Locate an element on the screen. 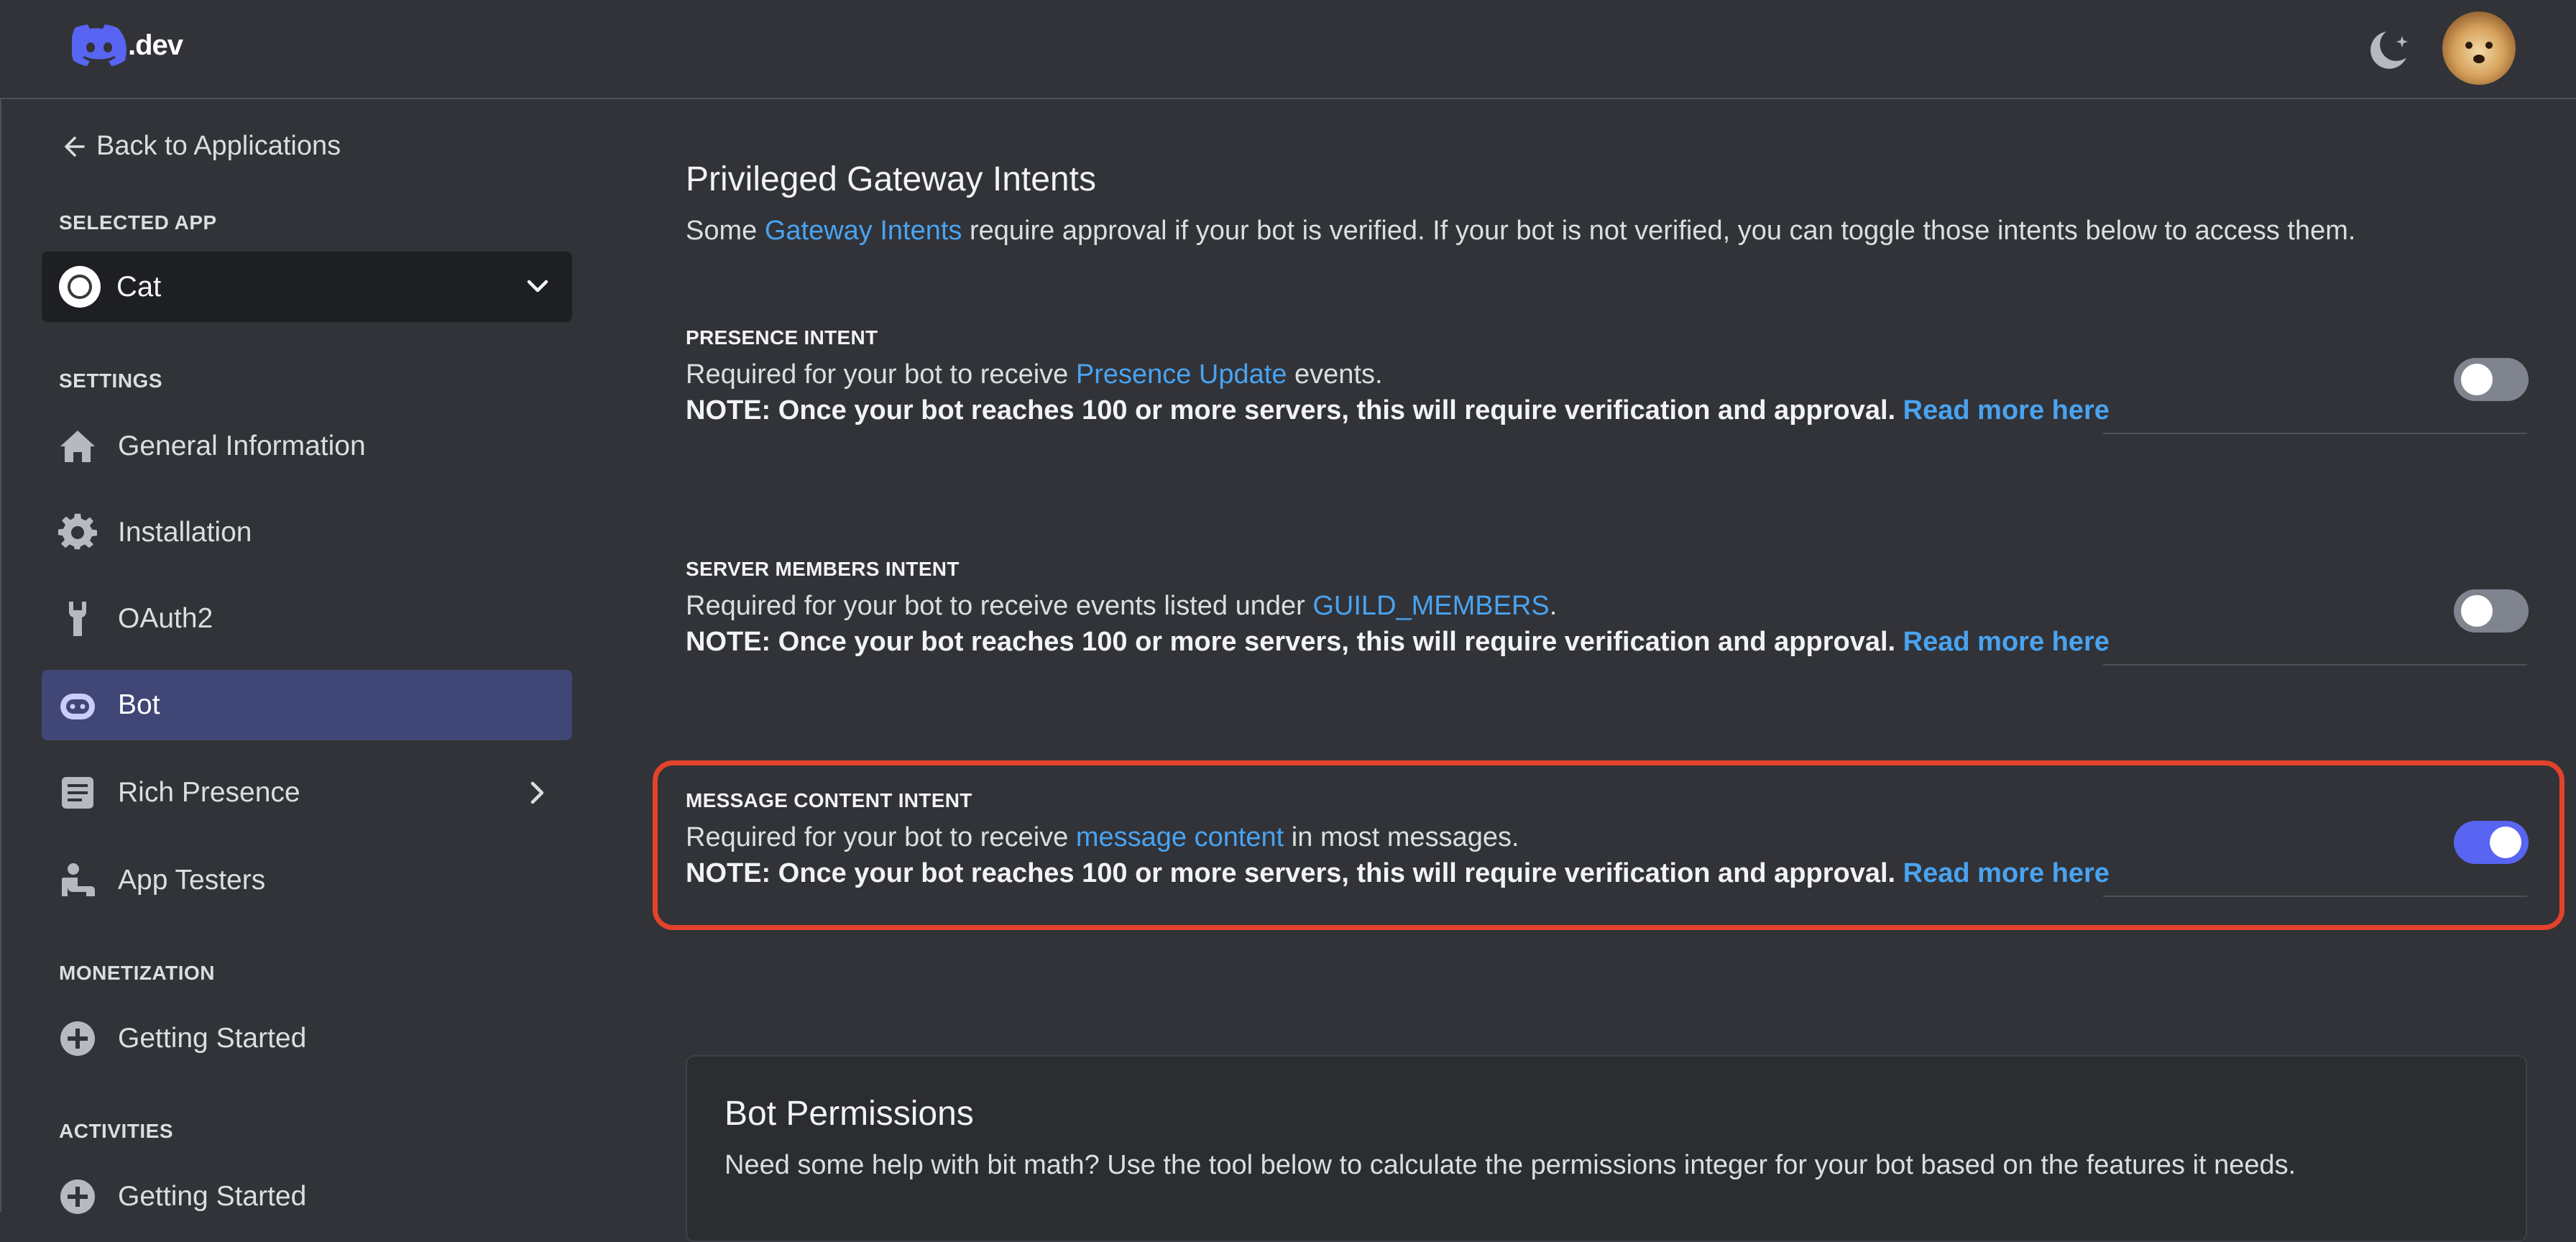 This screenshot has width=2576, height=1242. sidebar-item-monetization-getting-started: Getting Started is located at coordinates (307, 1038).